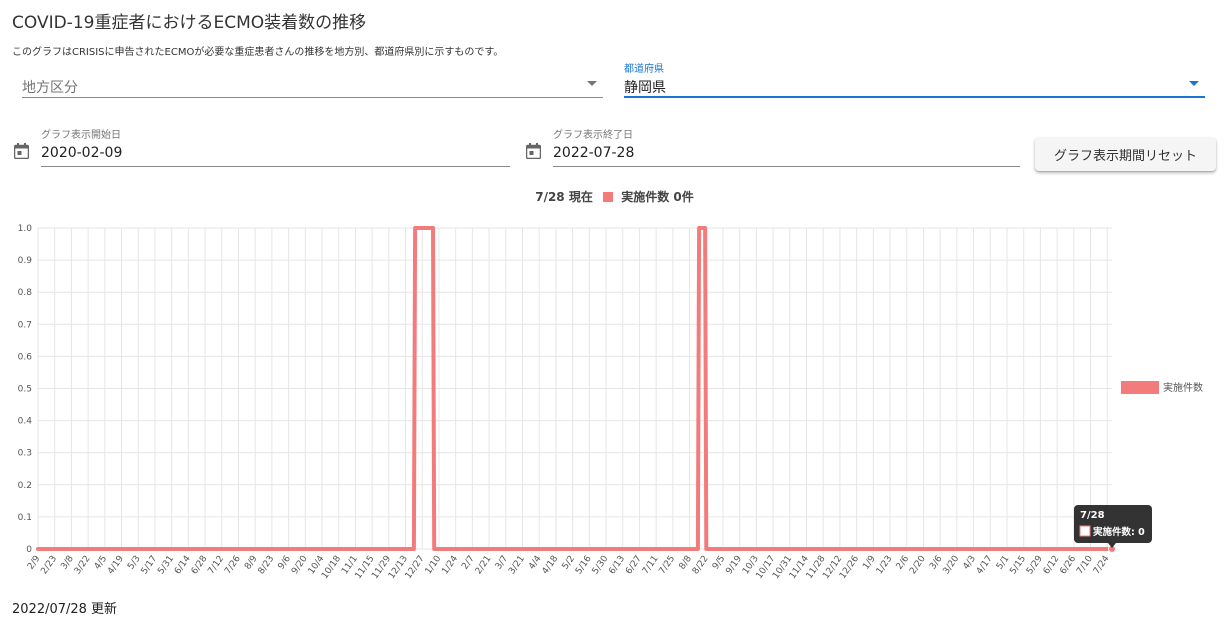  What do you see at coordinates (450, 565) in the screenshot?
I see `x-tick-label: 1/24` at bounding box center [450, 565].